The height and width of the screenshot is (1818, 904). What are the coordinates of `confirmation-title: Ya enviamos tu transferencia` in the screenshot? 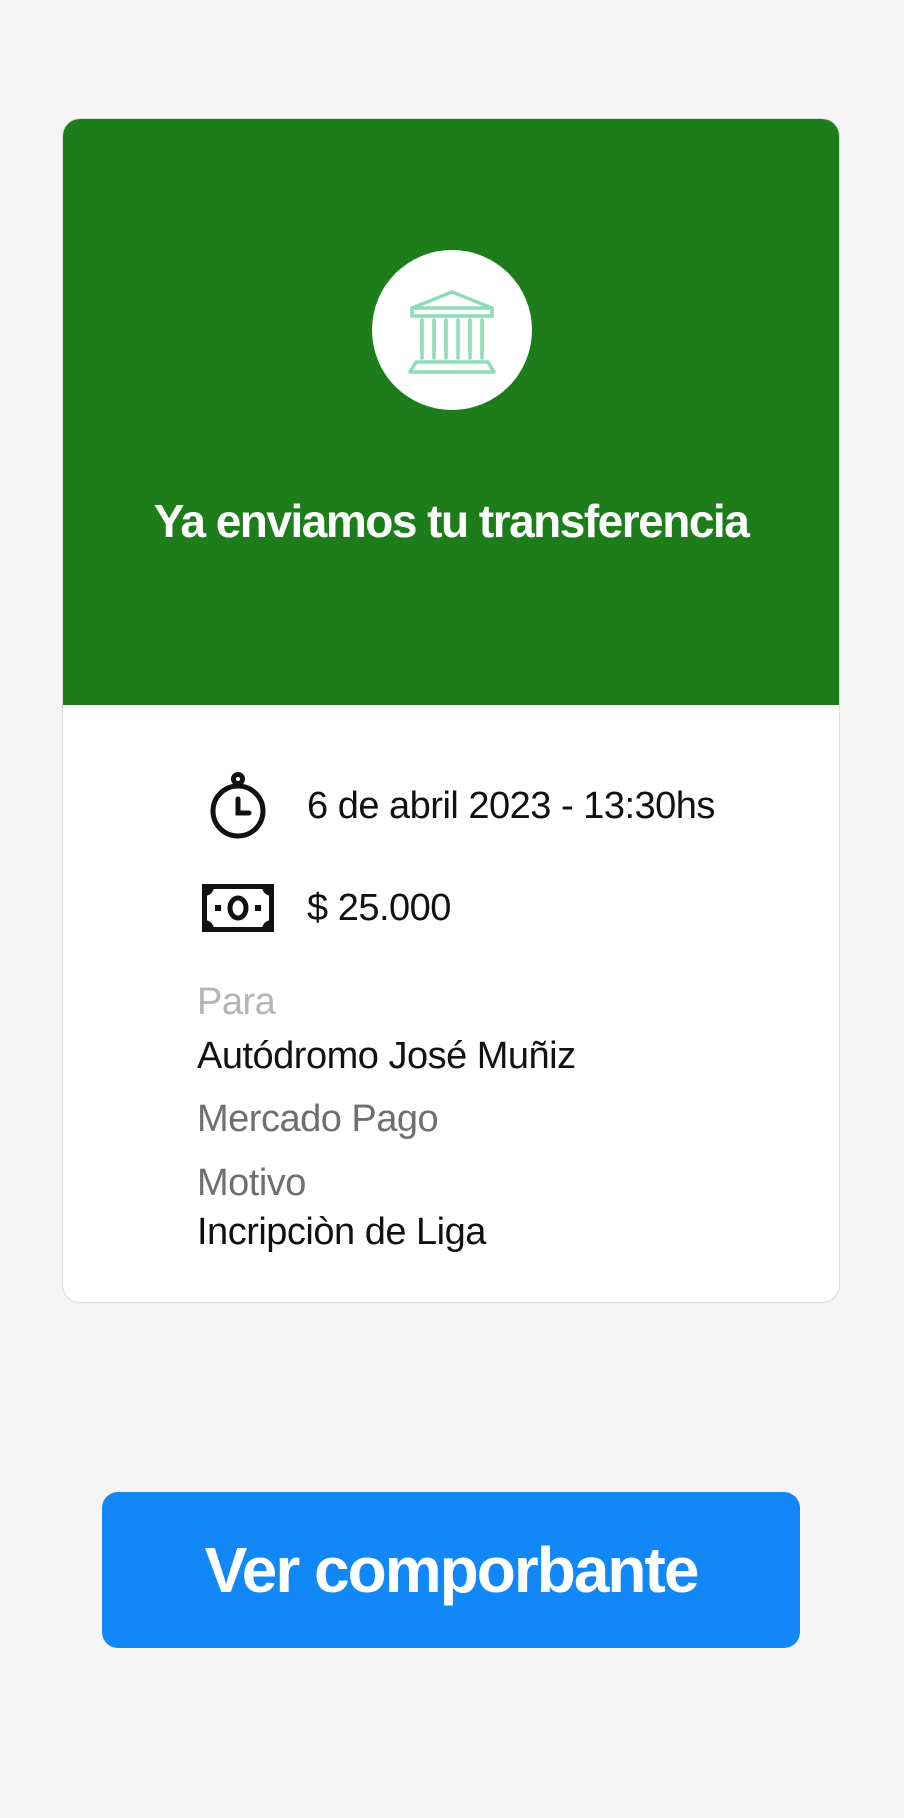 It's located at (451, 521).